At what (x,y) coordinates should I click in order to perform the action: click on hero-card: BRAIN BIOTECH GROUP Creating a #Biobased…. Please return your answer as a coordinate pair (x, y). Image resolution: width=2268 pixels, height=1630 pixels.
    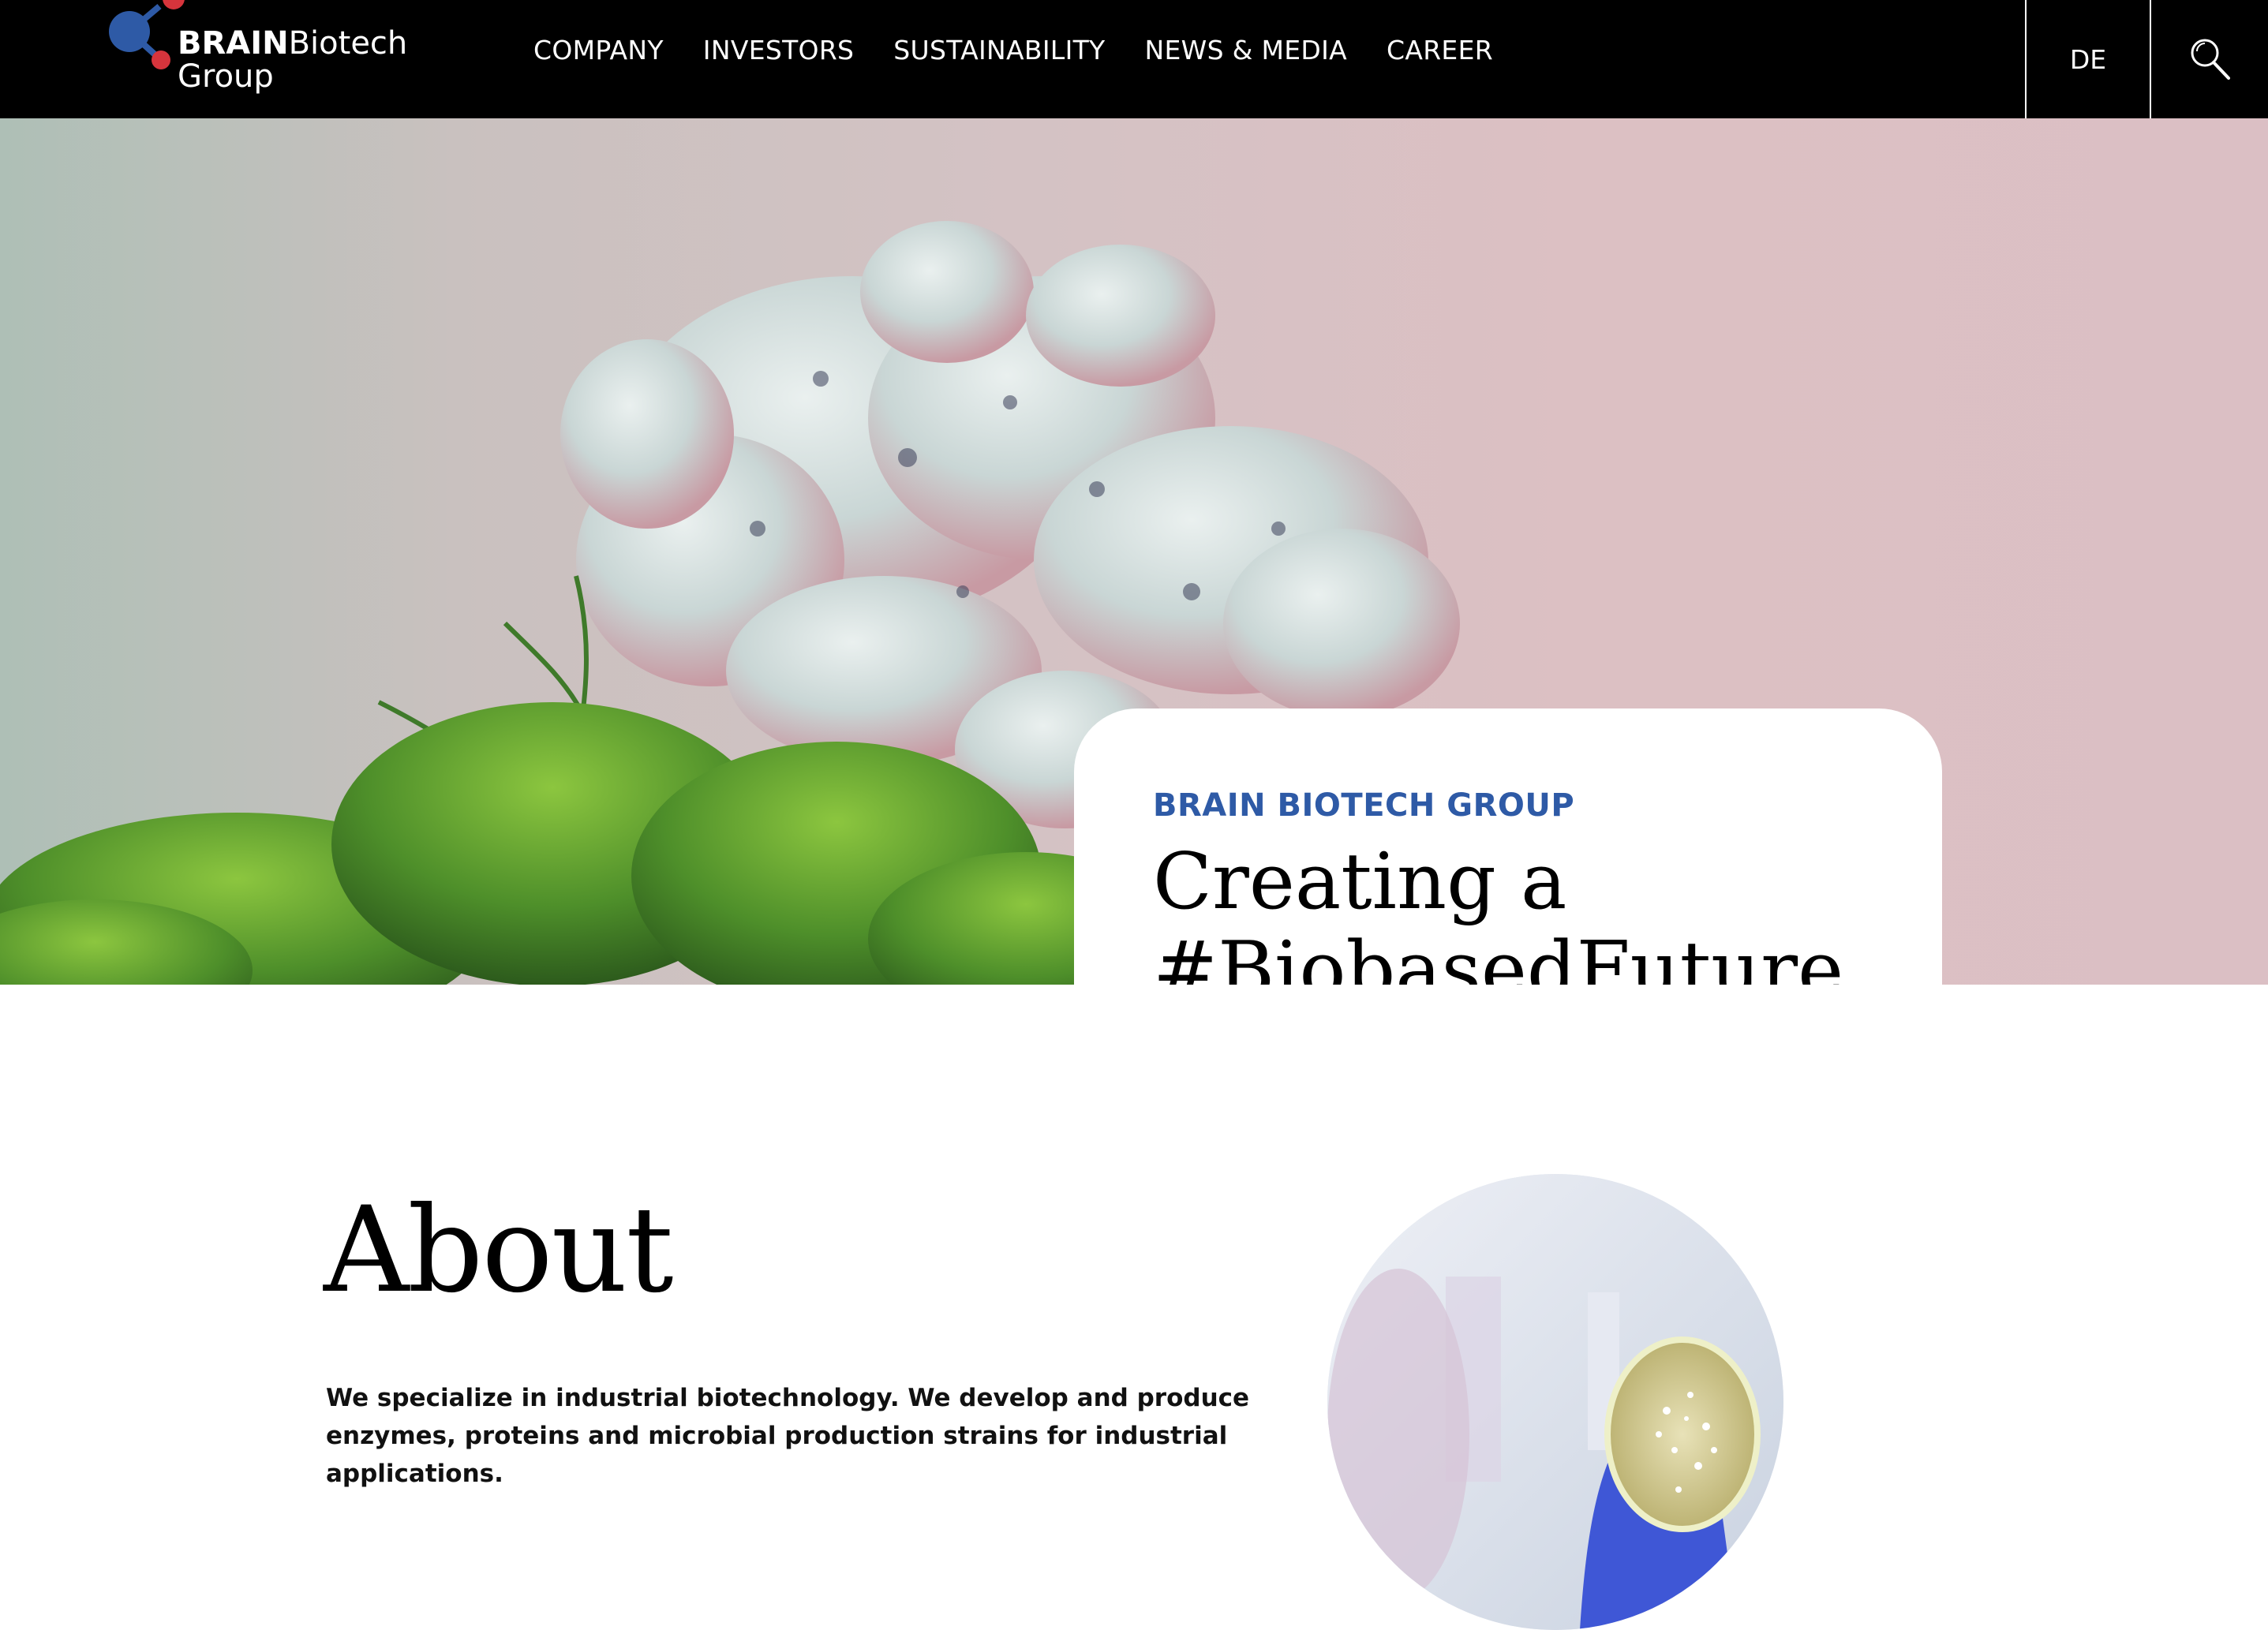
    Looking at the image, I should click on (1508, 847).